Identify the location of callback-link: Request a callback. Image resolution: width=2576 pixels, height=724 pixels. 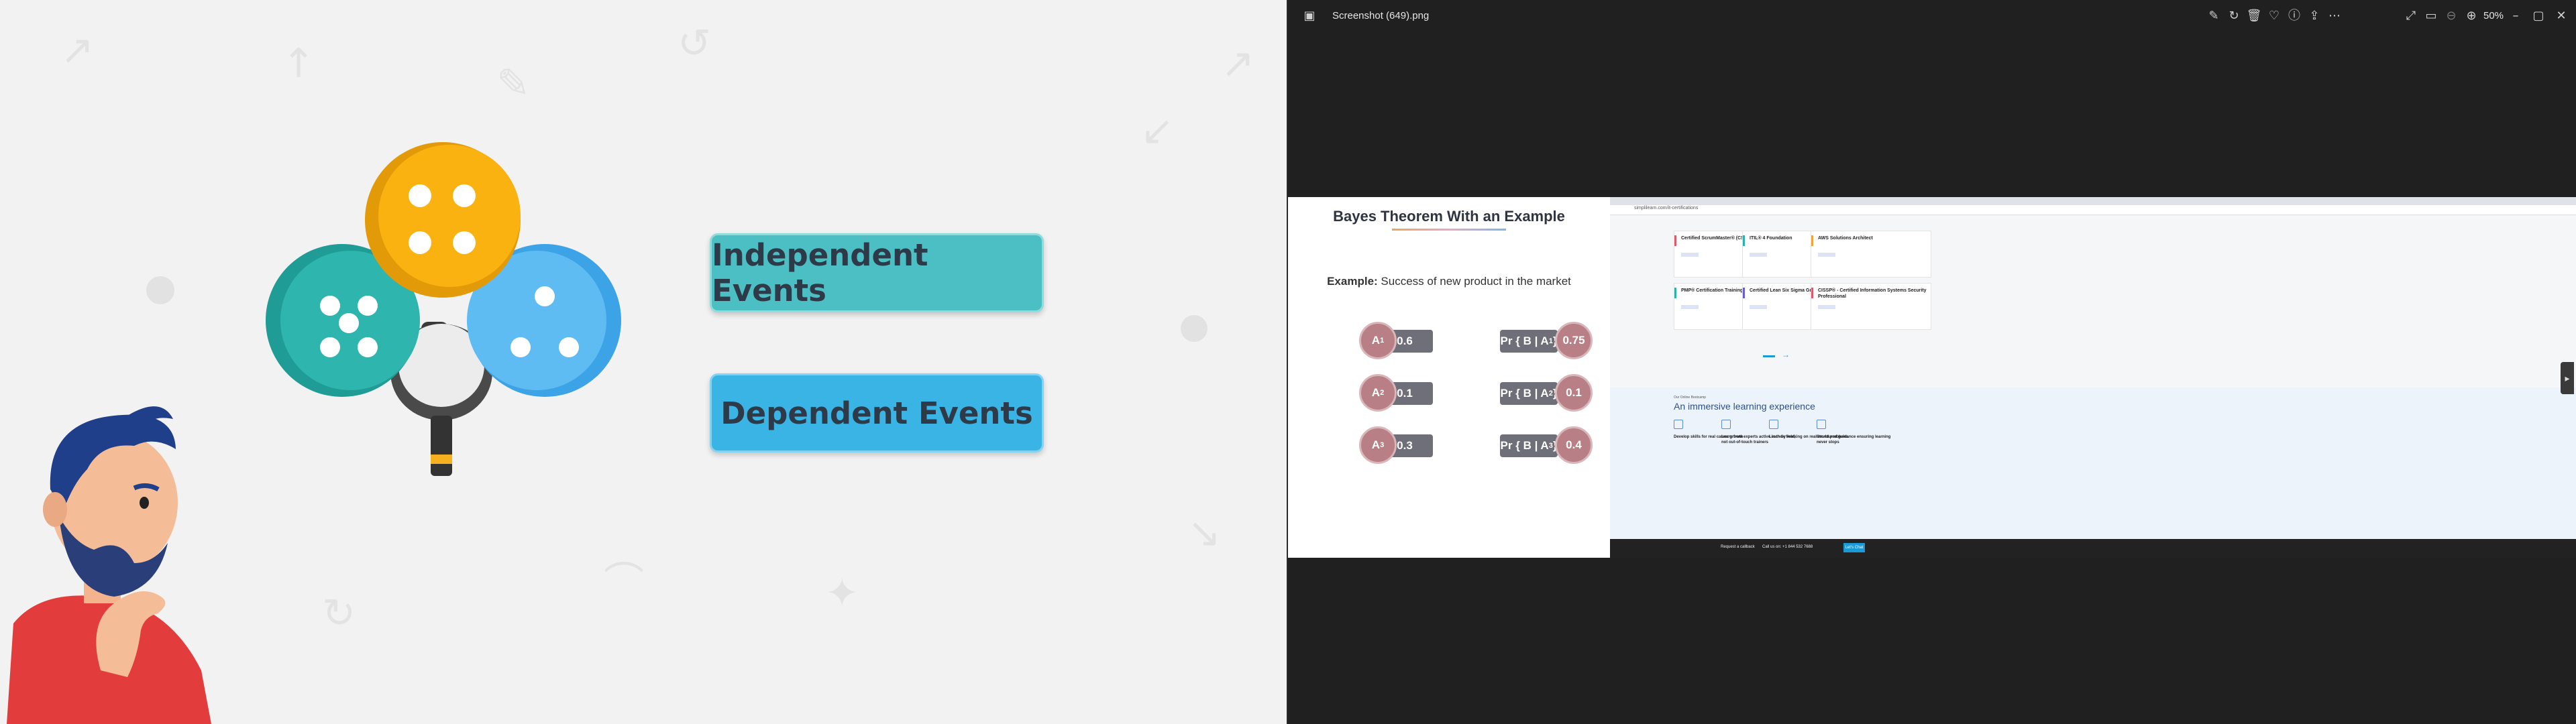
(1738, 547).